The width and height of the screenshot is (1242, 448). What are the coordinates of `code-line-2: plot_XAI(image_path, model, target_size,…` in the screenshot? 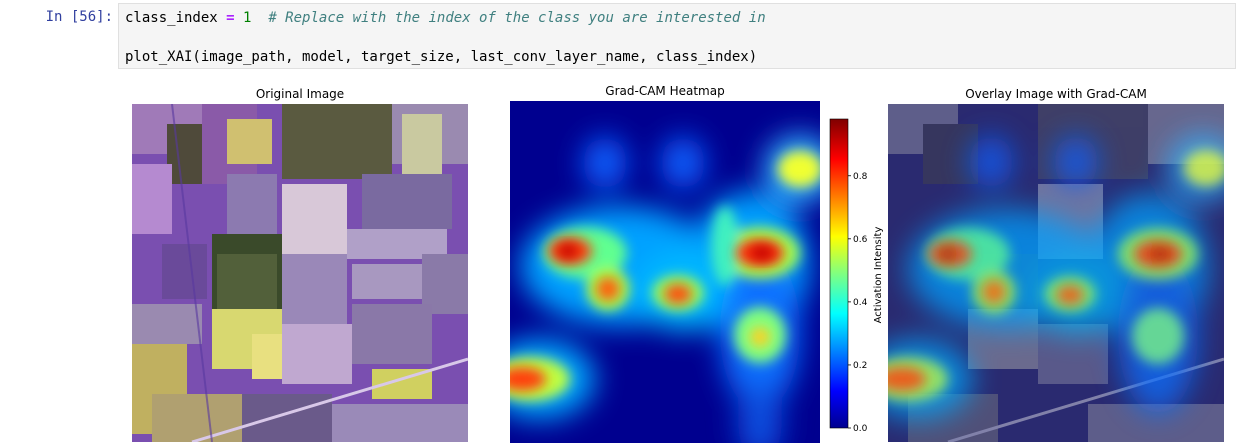 It's located at (441, 57).